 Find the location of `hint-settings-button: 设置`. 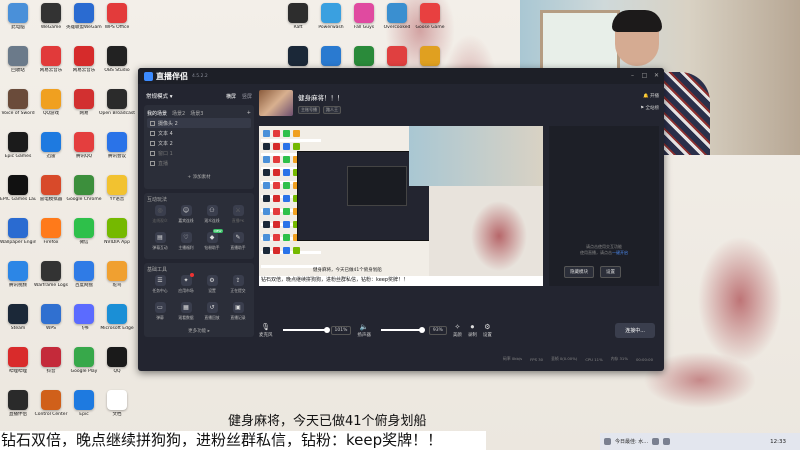

hint-settings-button: 设置 is located at coordinates (610, 272).